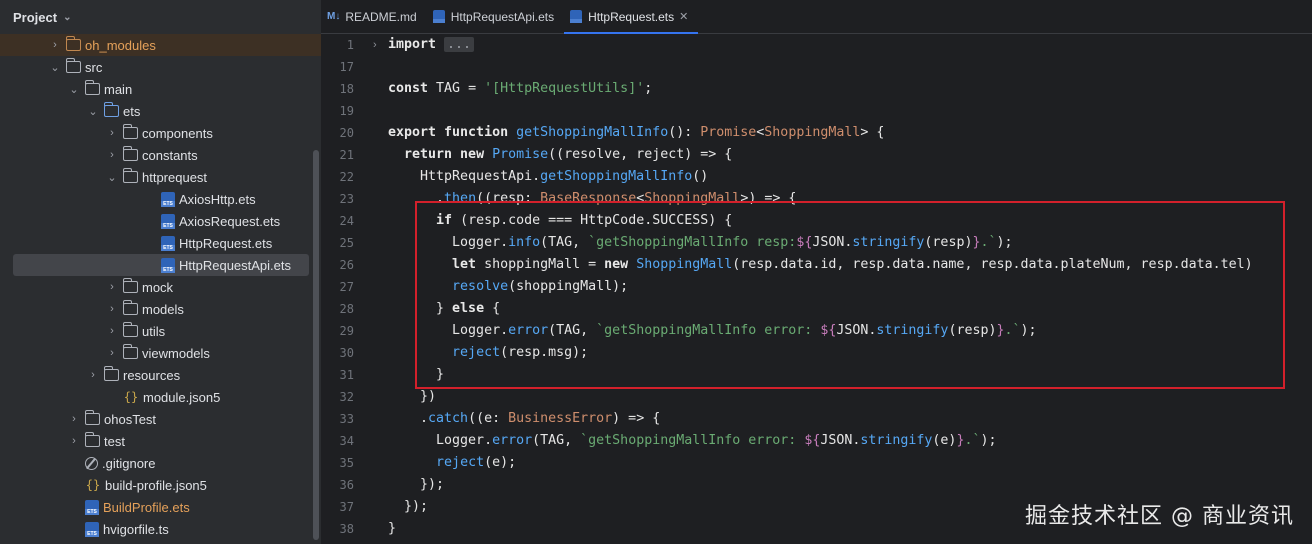 The image size is (1312, 544). I want to click on code-token: }), so click(412, 396).